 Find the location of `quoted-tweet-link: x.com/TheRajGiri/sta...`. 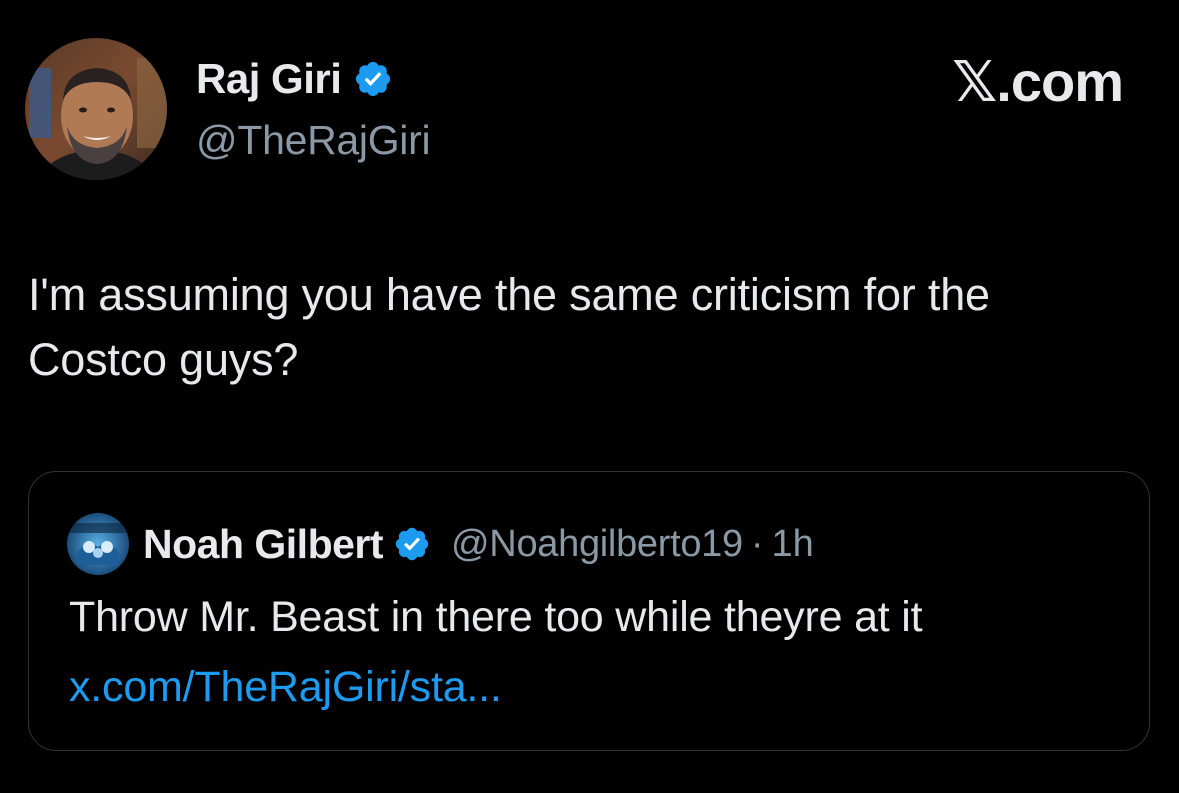

quoted-tweet-link: x.com/TheRajGiri/sta... is located at coordinates (285, 687).